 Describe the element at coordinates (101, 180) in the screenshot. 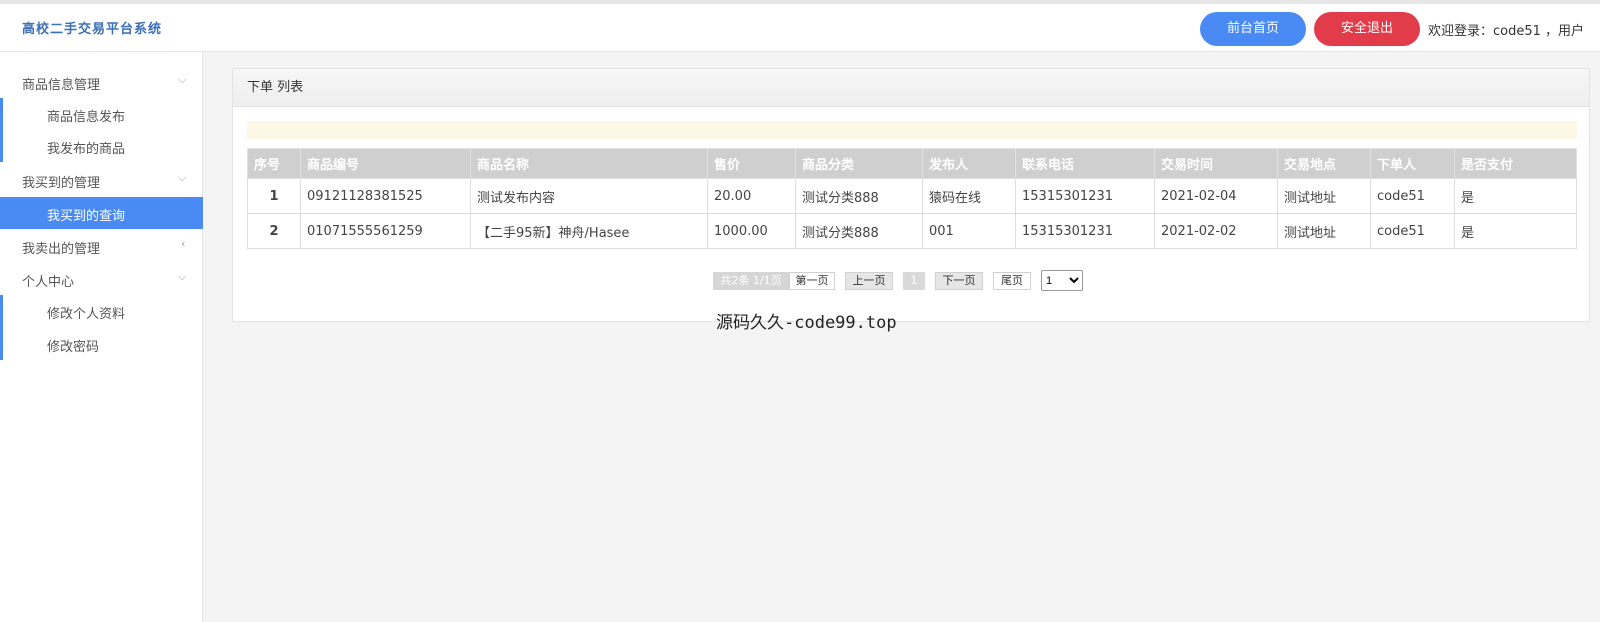

I see `sidebar-group-bought: 我买到的管理 ⌵` at that location.